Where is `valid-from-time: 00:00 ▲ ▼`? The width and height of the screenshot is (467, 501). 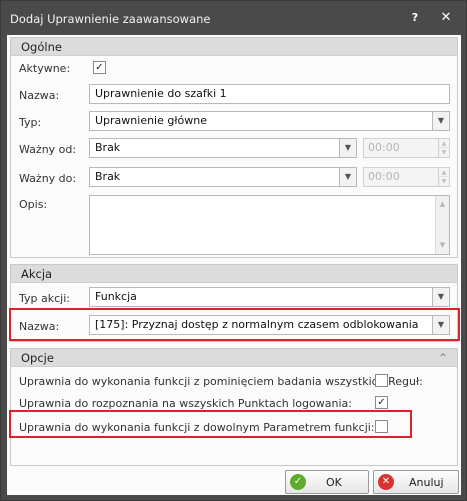
valid-from-time: 00:00 ▲ ▼ is located at coordinates (406, 148).